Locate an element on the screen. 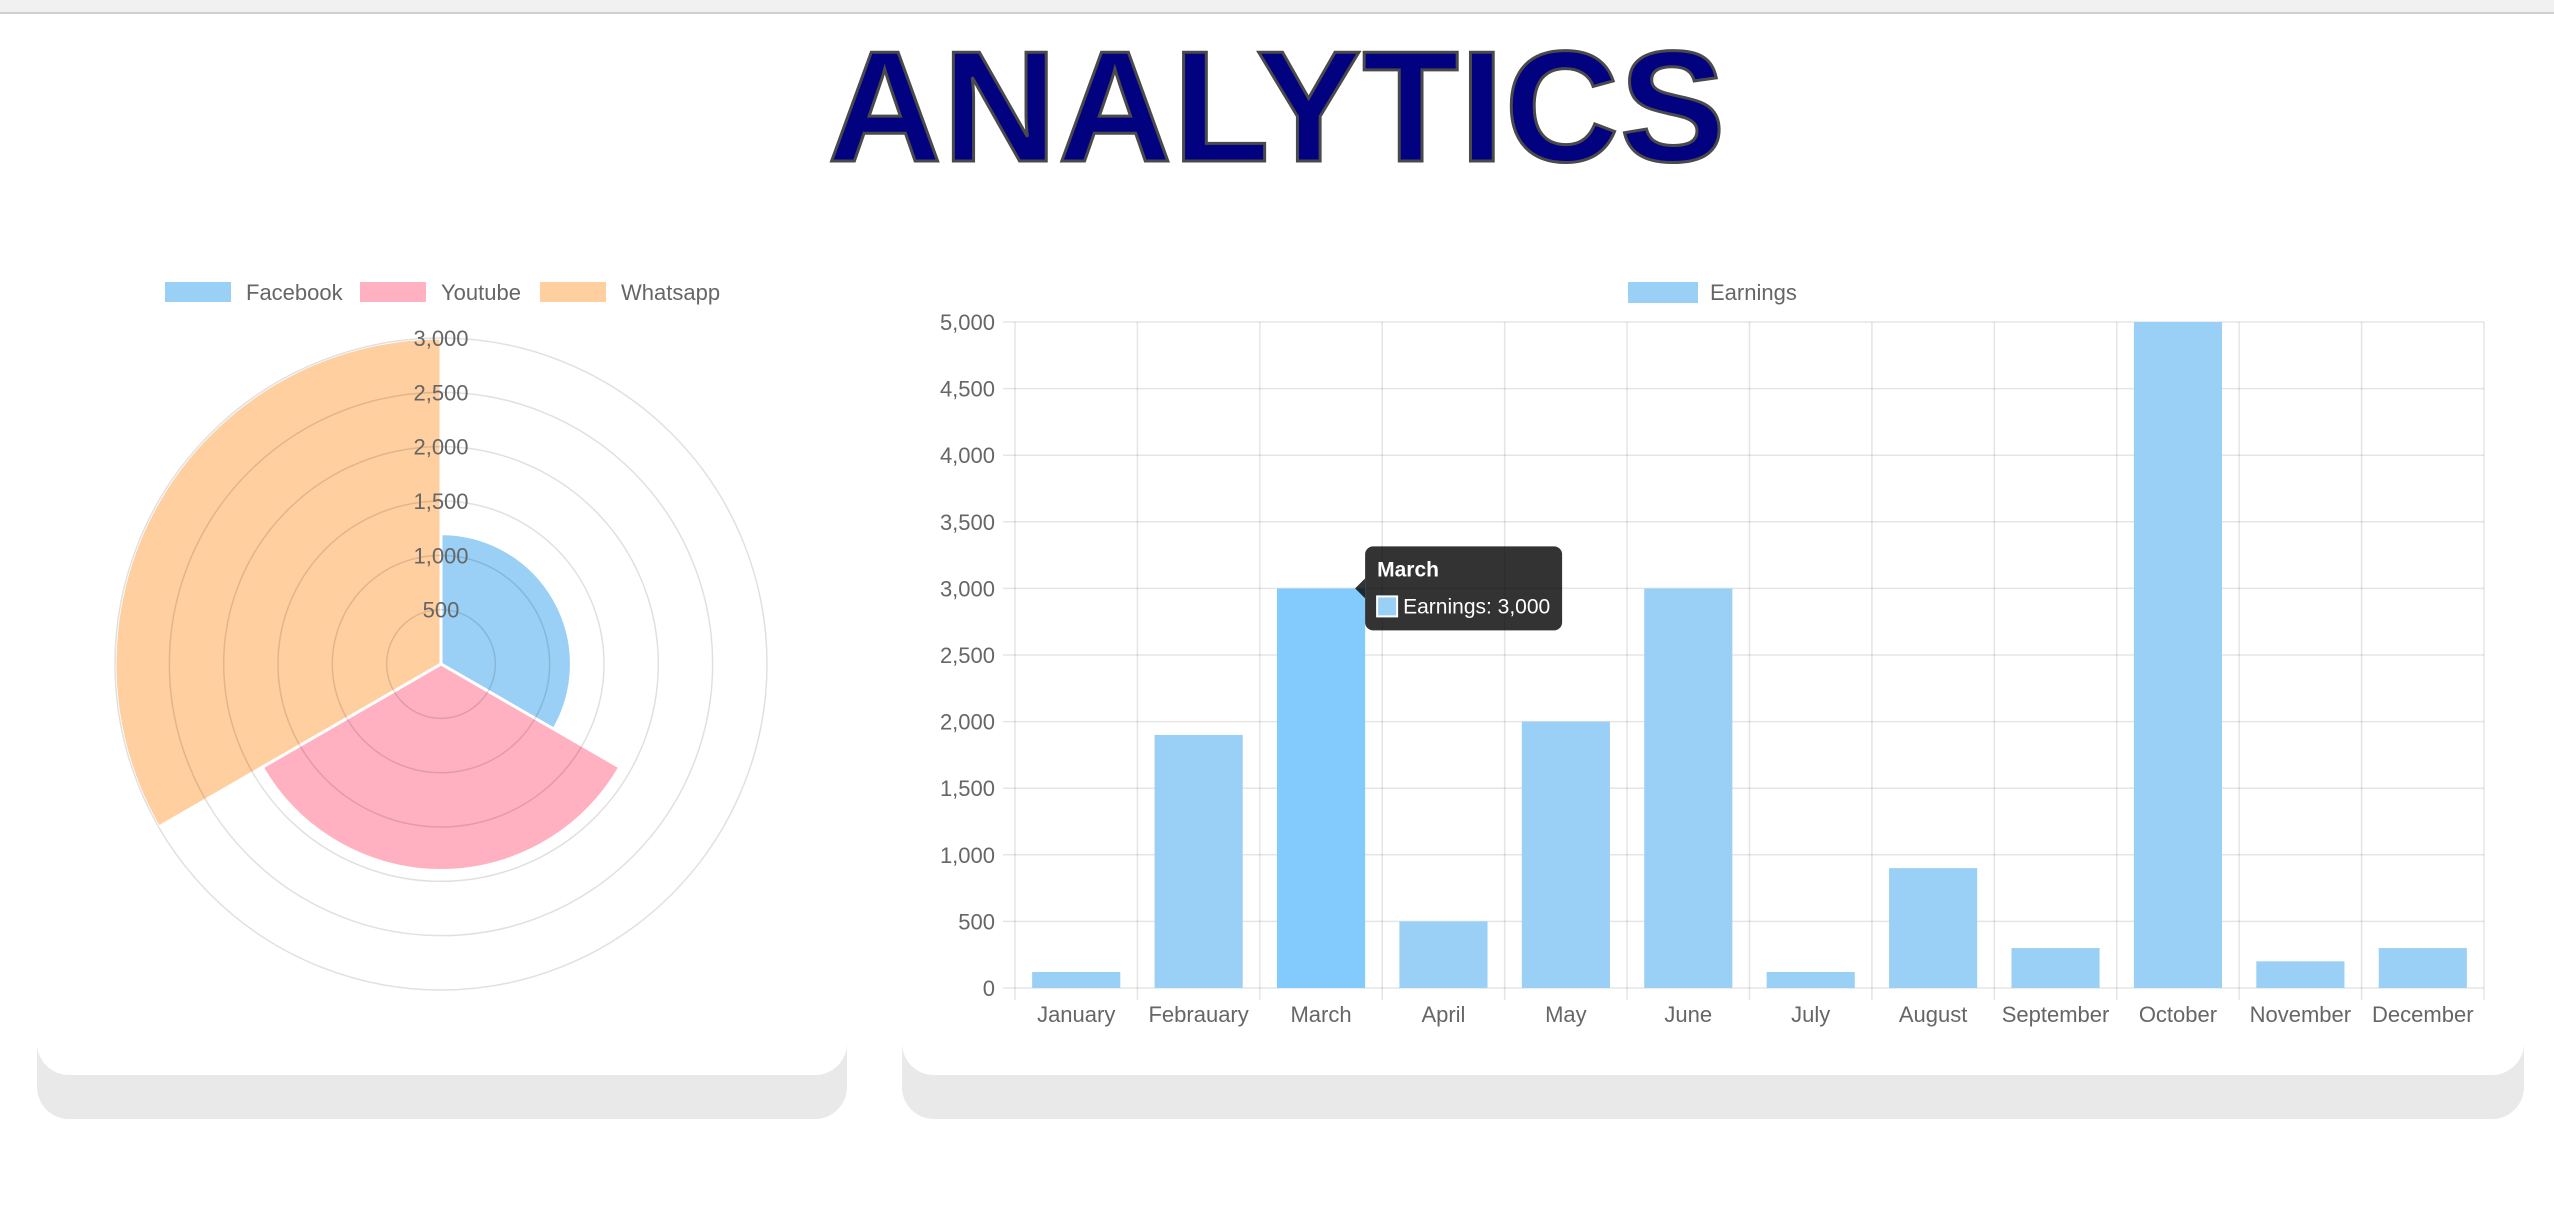  bar-april is located at coordinates (1443, 954).